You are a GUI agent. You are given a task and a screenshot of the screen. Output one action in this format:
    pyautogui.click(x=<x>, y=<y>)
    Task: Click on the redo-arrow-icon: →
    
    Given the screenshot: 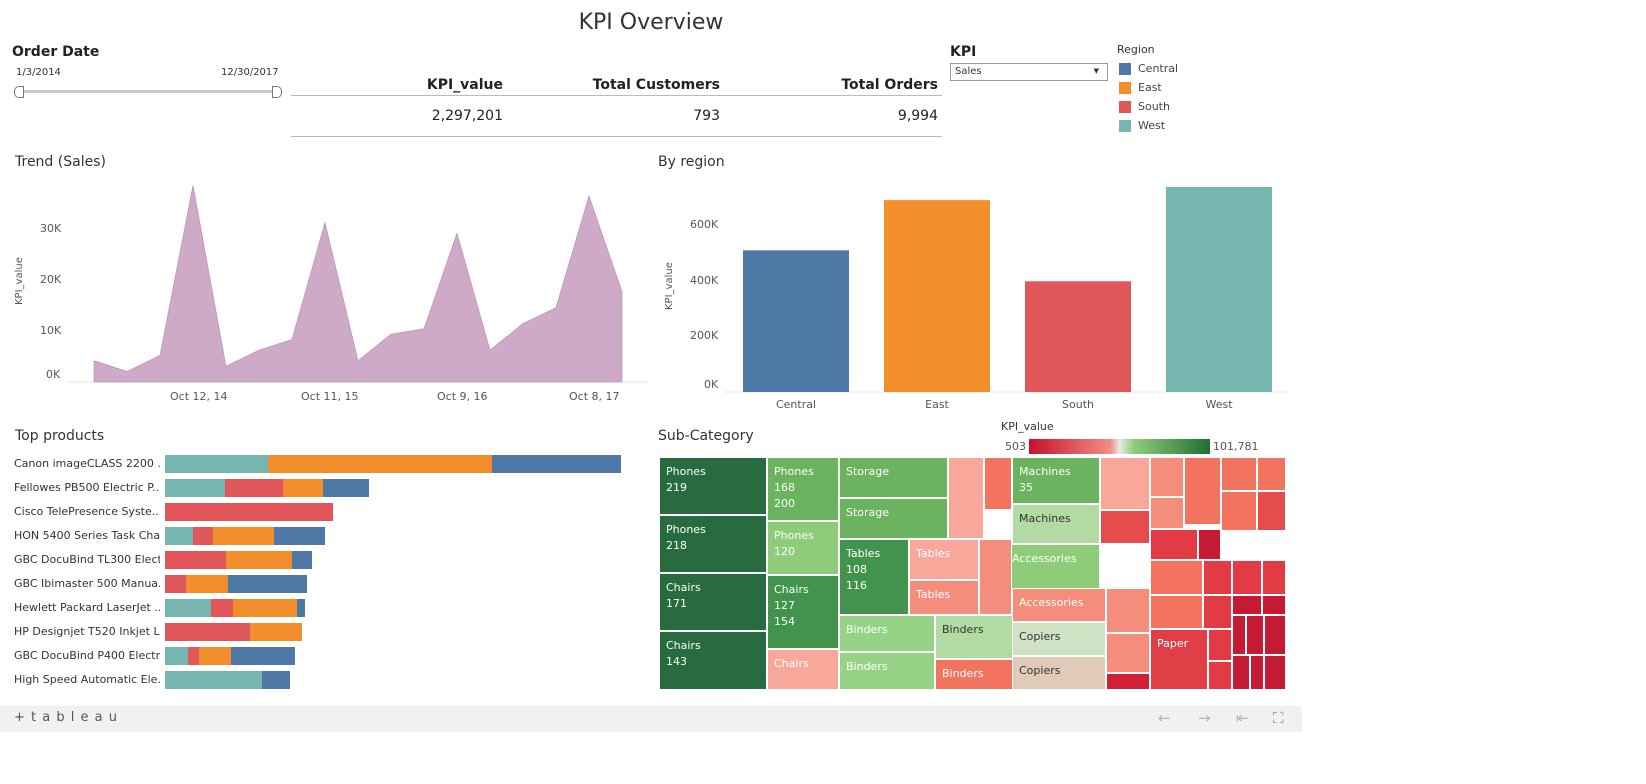 What is the action you would take?
    pyautogui.click(x=1204, y=718)
    